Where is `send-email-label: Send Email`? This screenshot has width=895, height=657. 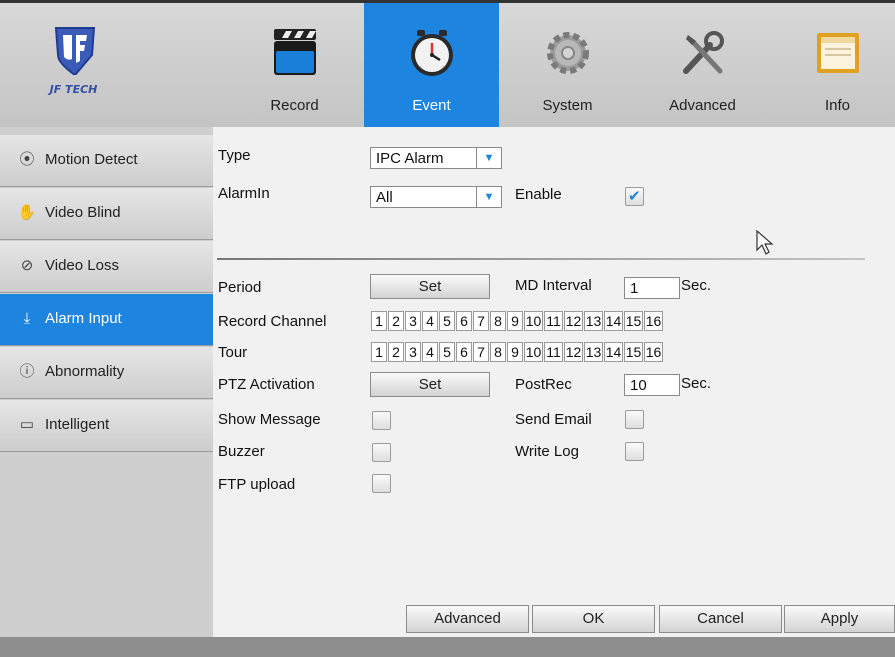
send-email-label: Send Email is located at coordinates (553, 419).